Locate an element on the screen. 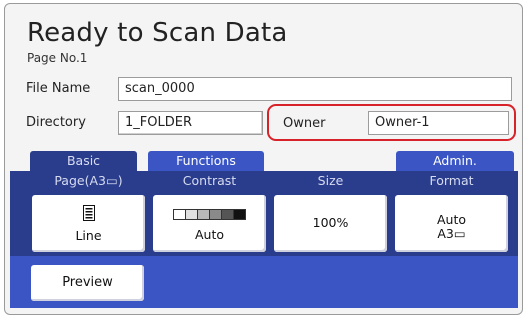 The width and height of the screenshot is (526, 318). directory-label: Directory is located at coordinates (56, 122).